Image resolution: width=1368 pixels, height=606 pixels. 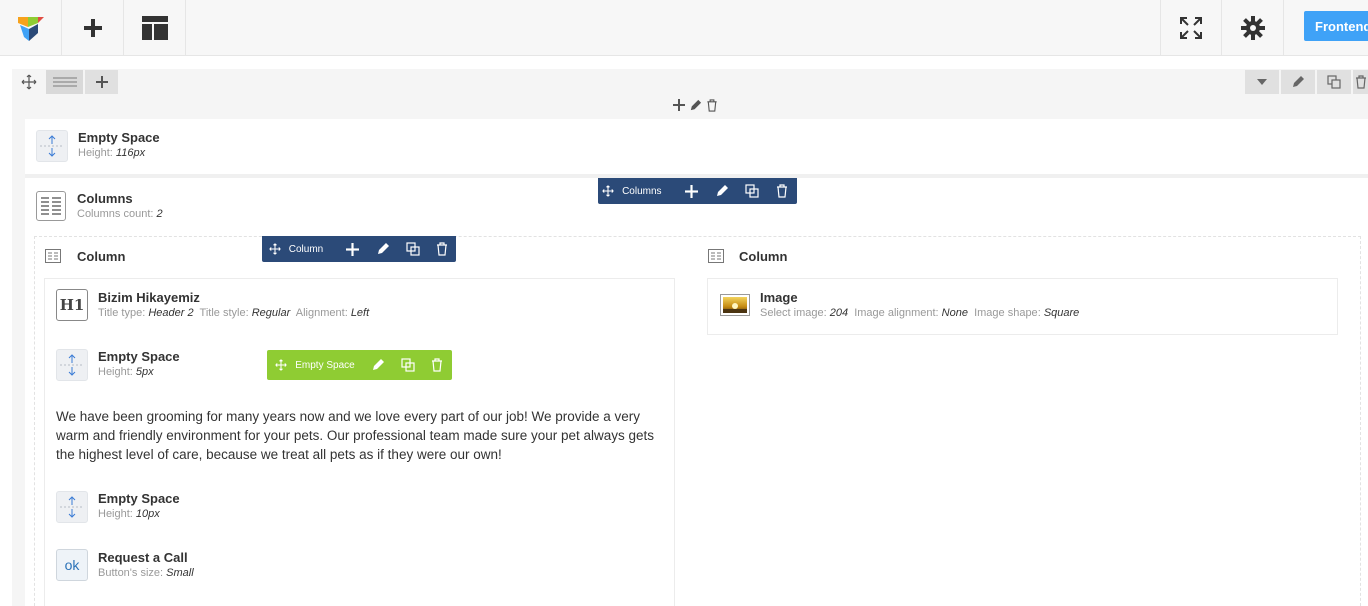 I want to click on layout-icon, so click(x=154, y=27).